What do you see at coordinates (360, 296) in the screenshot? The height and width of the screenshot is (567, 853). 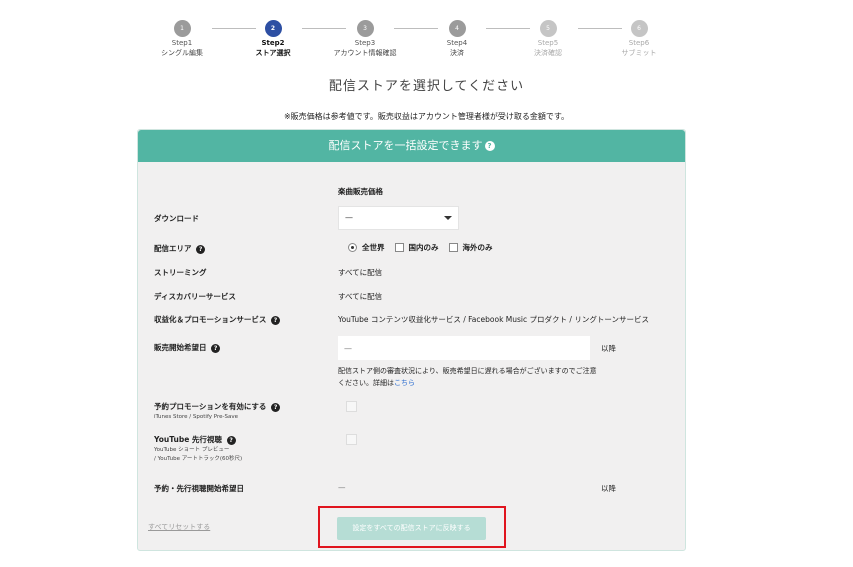 I see `discovery-value: すべてに配信` at bounding box center [360, 296].